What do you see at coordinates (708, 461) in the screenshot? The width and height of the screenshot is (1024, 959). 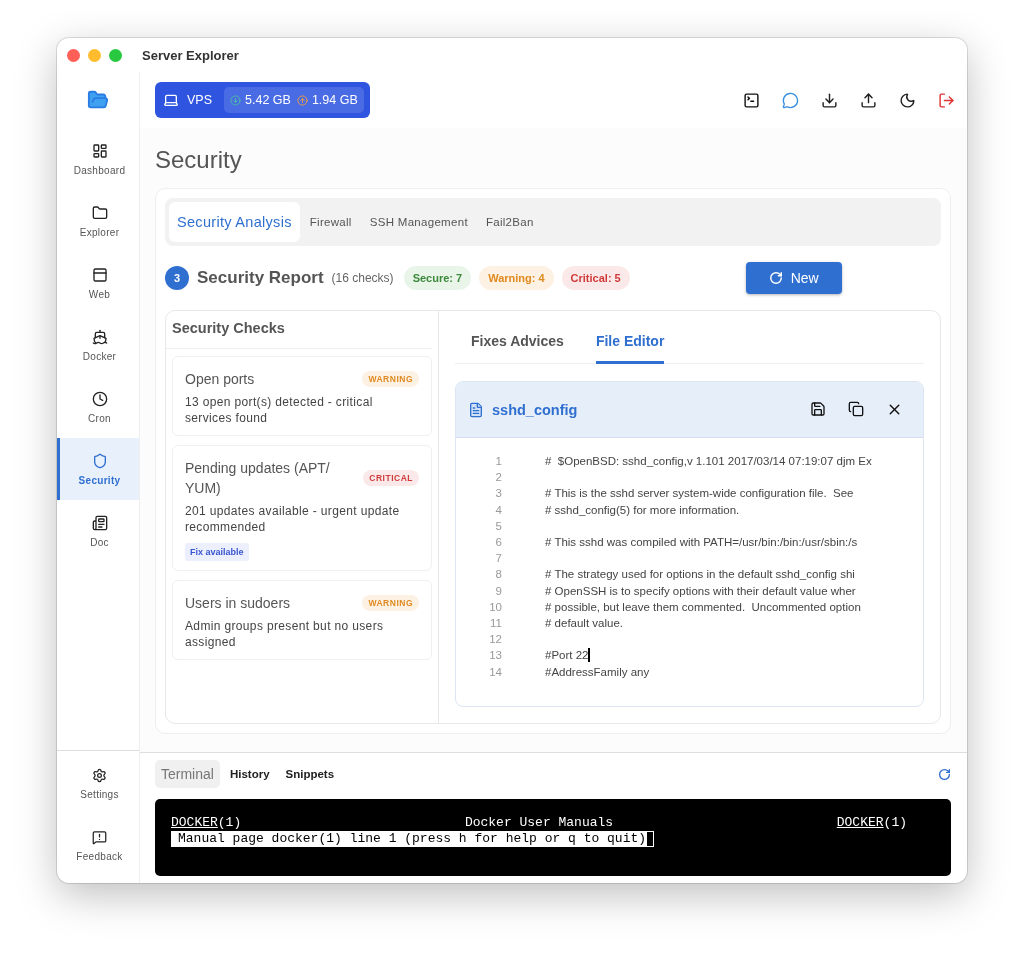 I see `code-line: # $OpenBSD: sshd_config,v 1.101 2017/03/14 07:19:07 djm Ex` at bounding box center [708, 461].